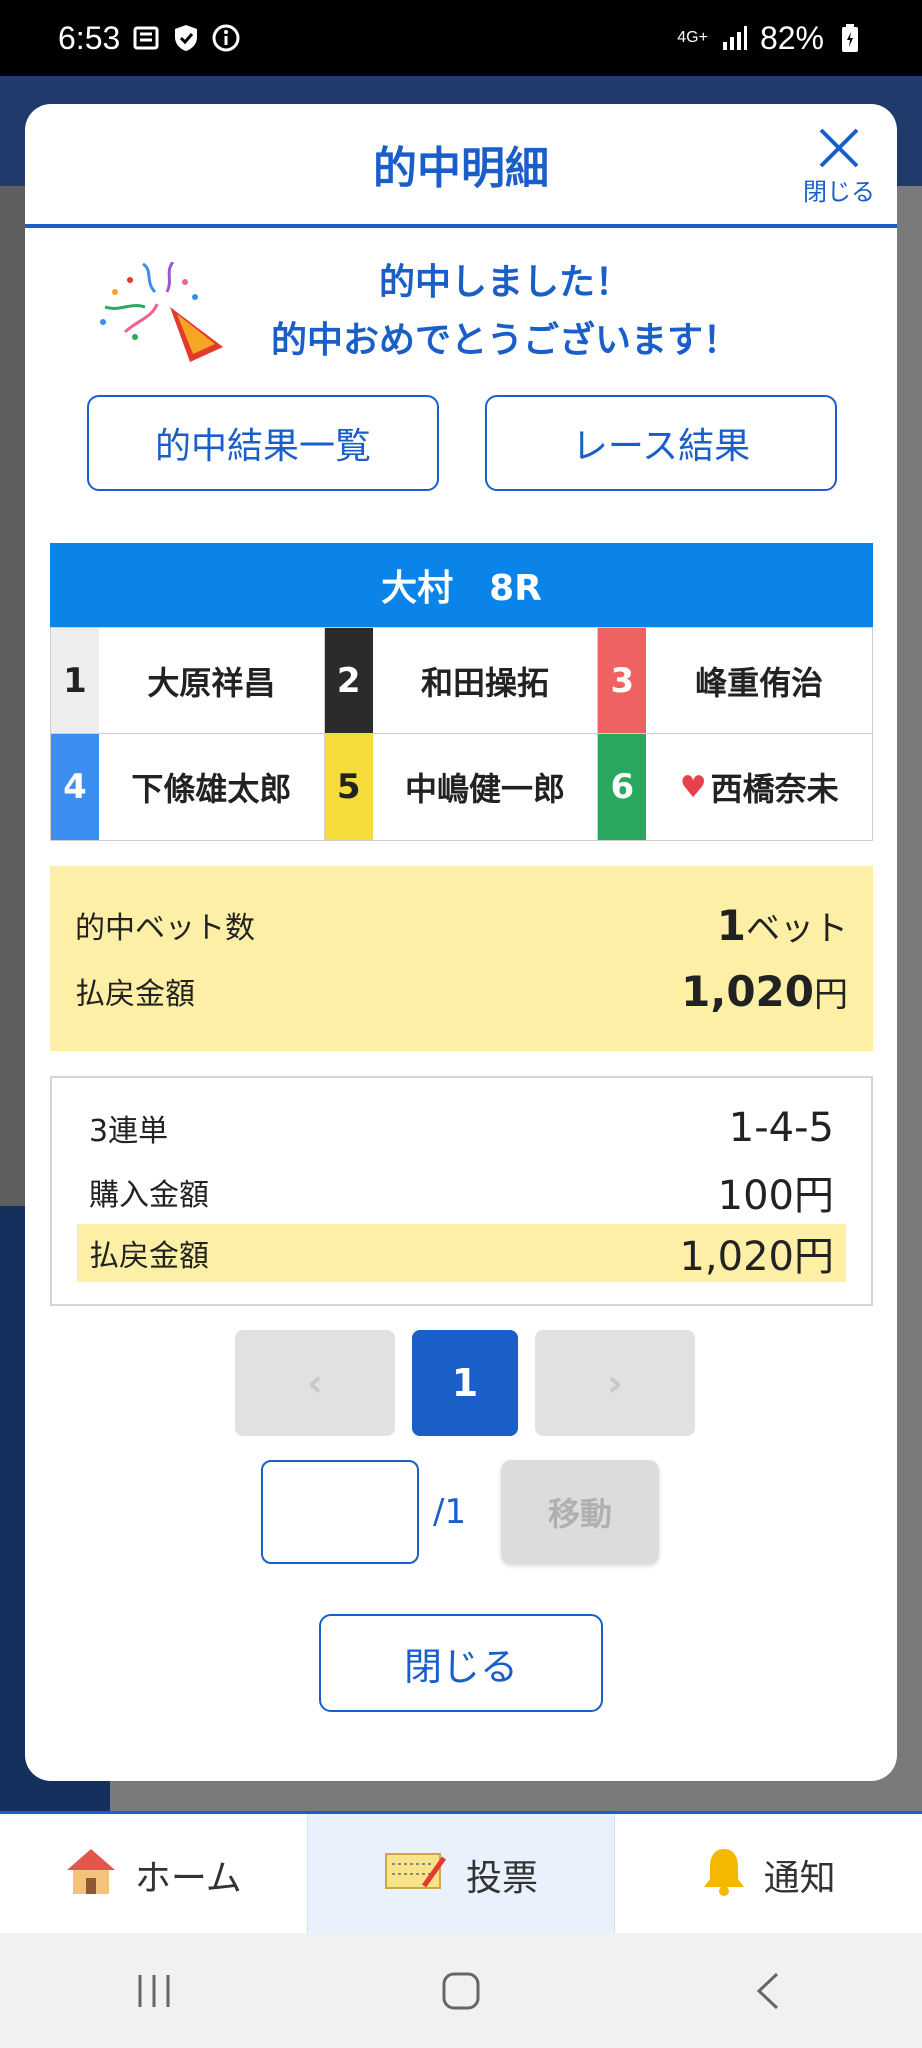 Image resolution: width=922 pixels, height=2048 pixels. Describe the element at coordinates (149, 1195) in the screenshot. I see `purchase-label: 購入金額` at that location.